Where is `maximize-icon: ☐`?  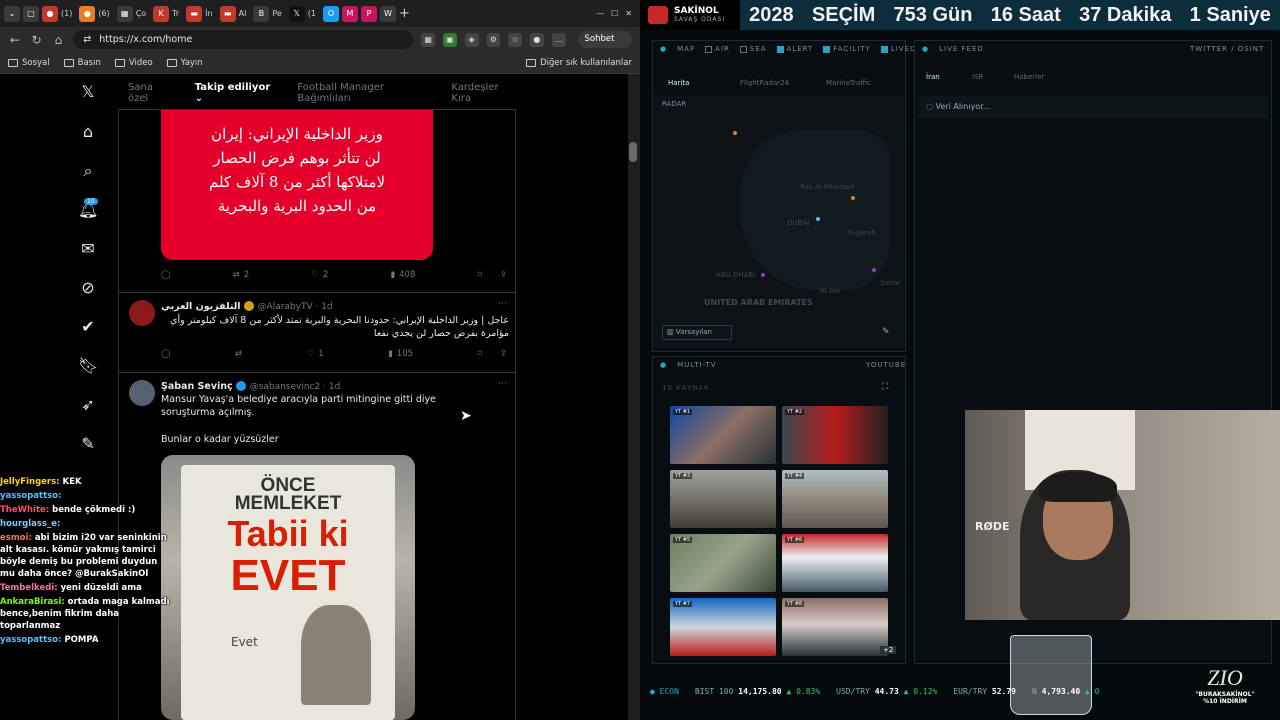
maximize-icon: ☐ is located at coordinates (614, 13).